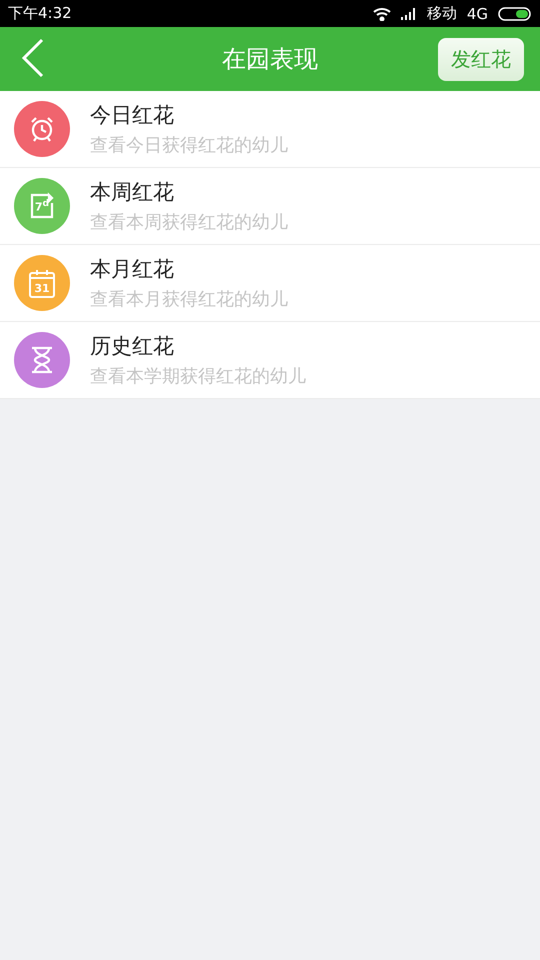 The width and height of the screenshot is (540, 960). What do you see at coordinates (270, 283) in the screenshot?
I see `menu-item: 31 本月红花 查看本月获得红花的幼儿` at bounding box center [270, 283].